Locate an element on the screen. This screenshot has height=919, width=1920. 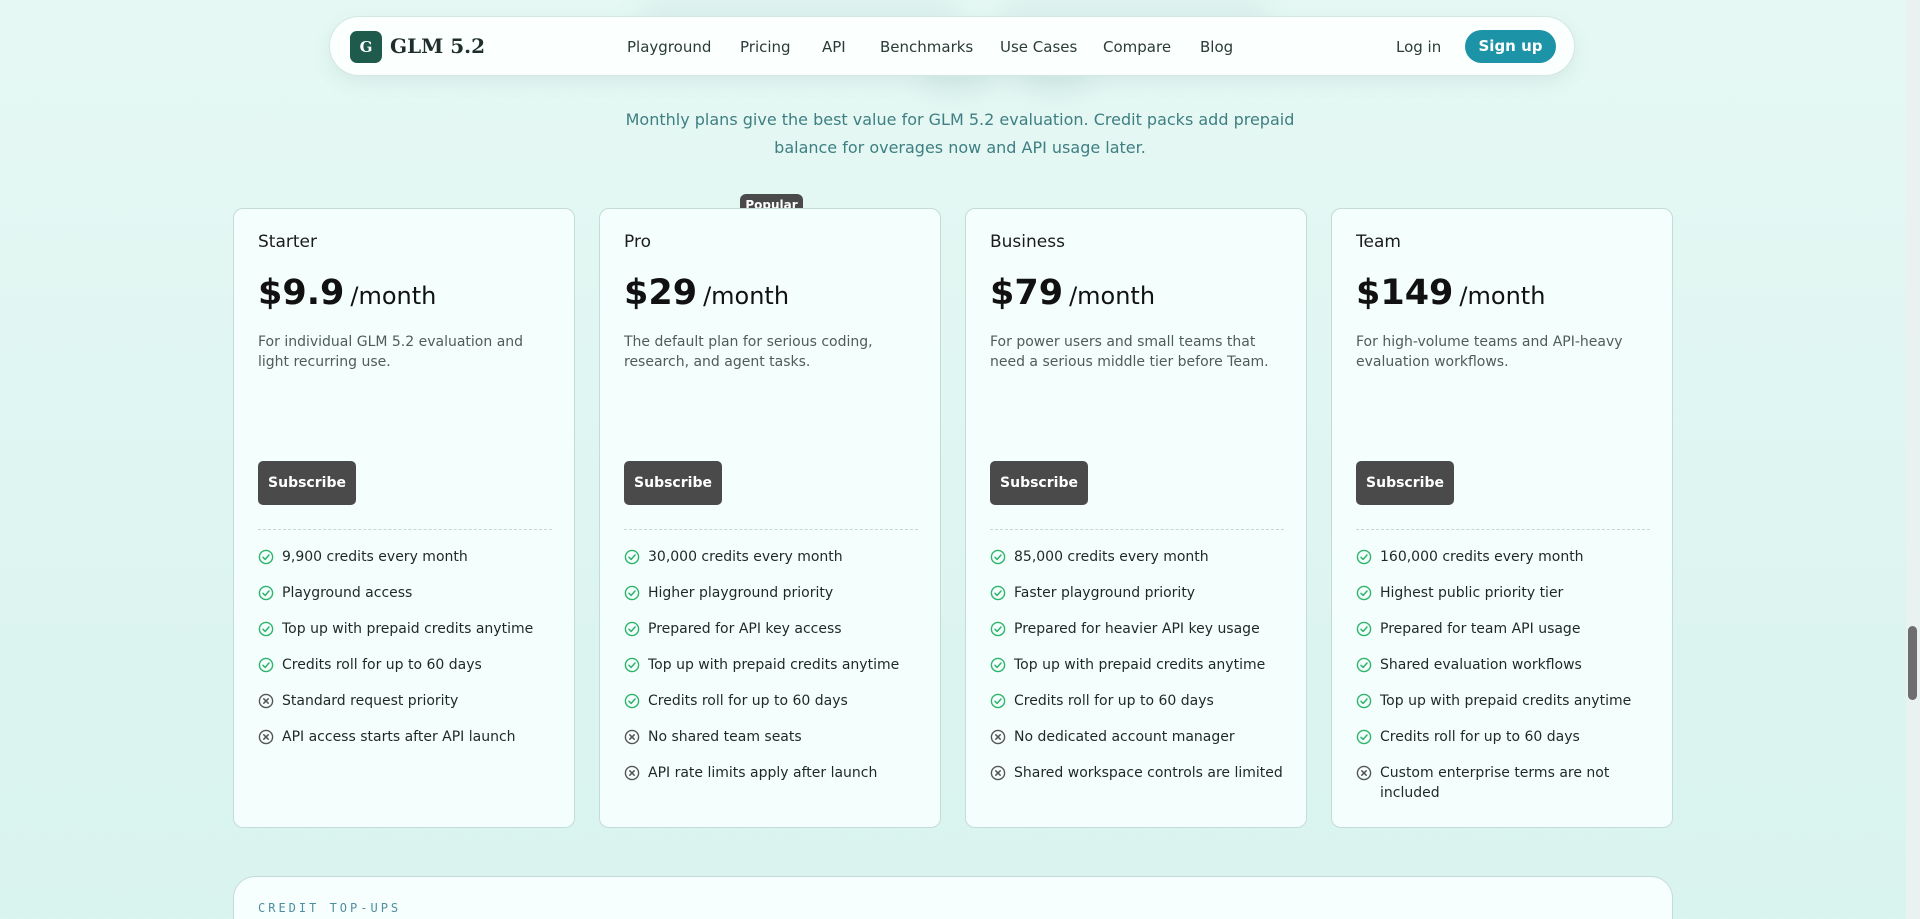
feature-item: 30,000 credits every month is located at coordinates (774, 560).